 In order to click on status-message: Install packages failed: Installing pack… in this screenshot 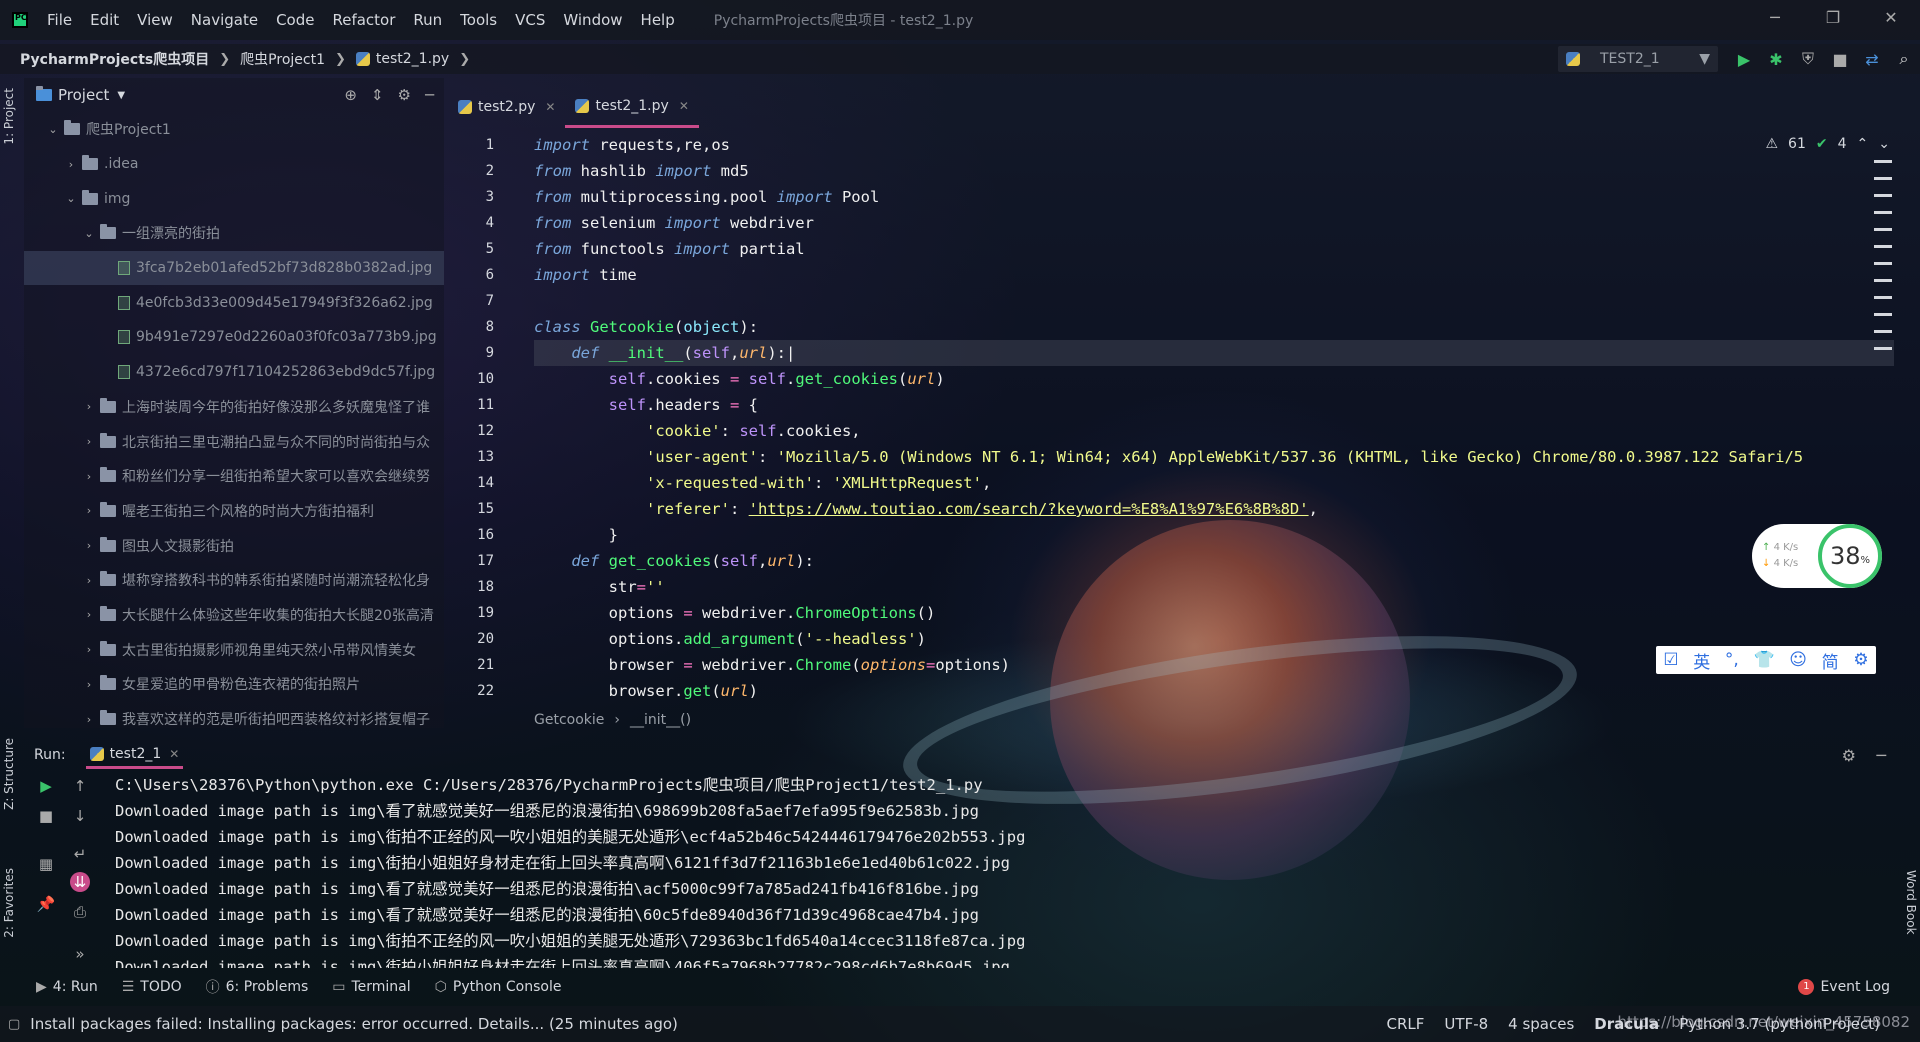, I will do `click(354, 1024)`.